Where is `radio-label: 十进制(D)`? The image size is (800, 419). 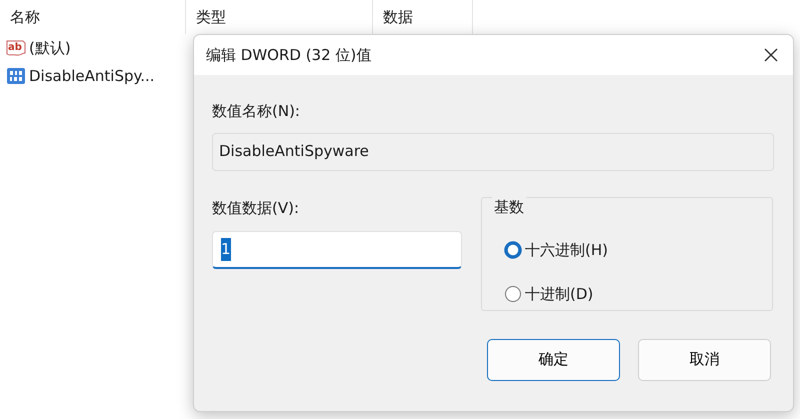 radio-label: 十进制(D) is located at coordinates (559, 294).